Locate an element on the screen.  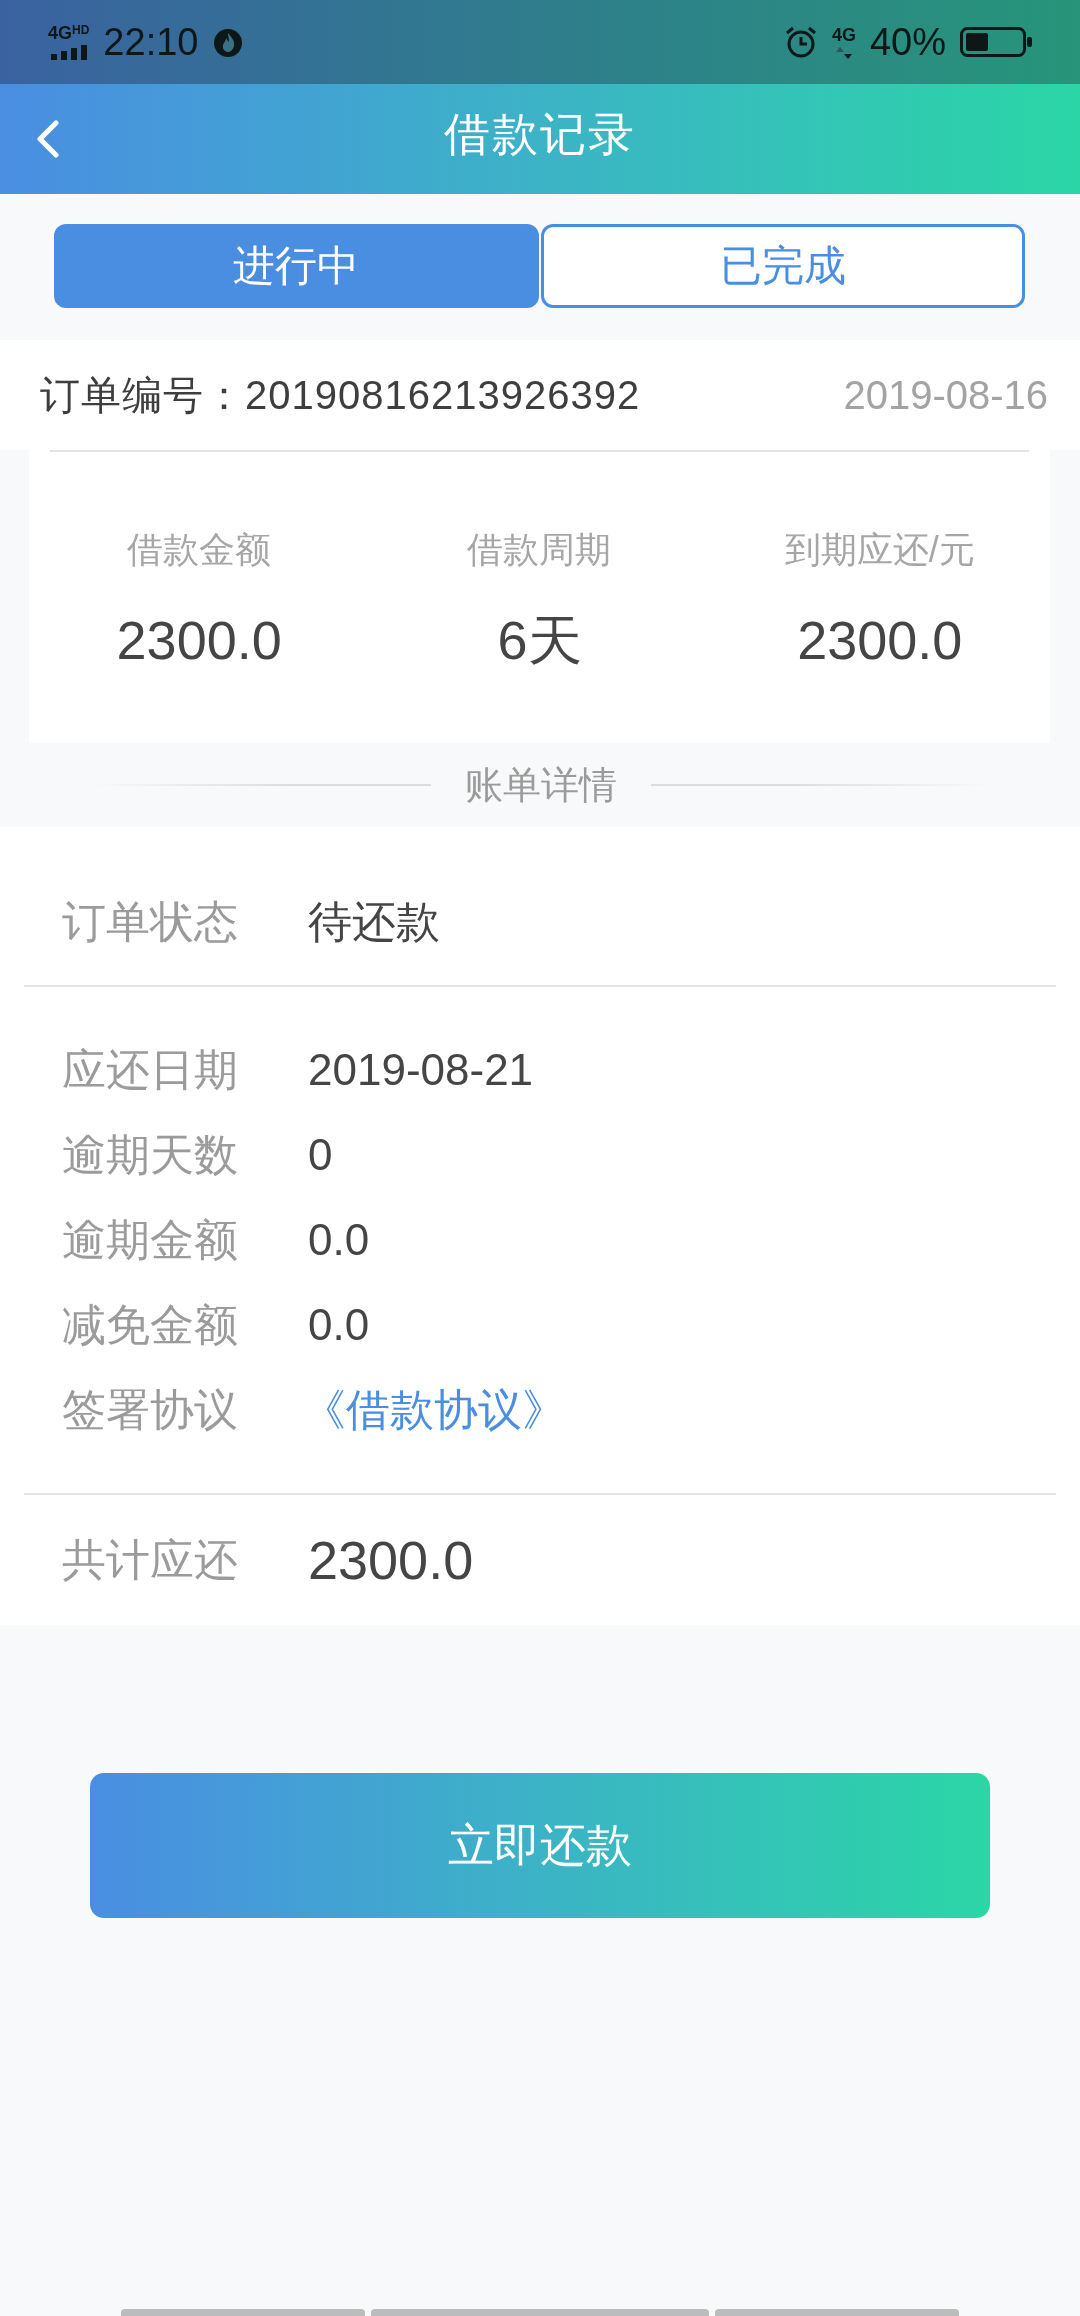
summary-label: 借款周期 is located at coordinates (539, 550).